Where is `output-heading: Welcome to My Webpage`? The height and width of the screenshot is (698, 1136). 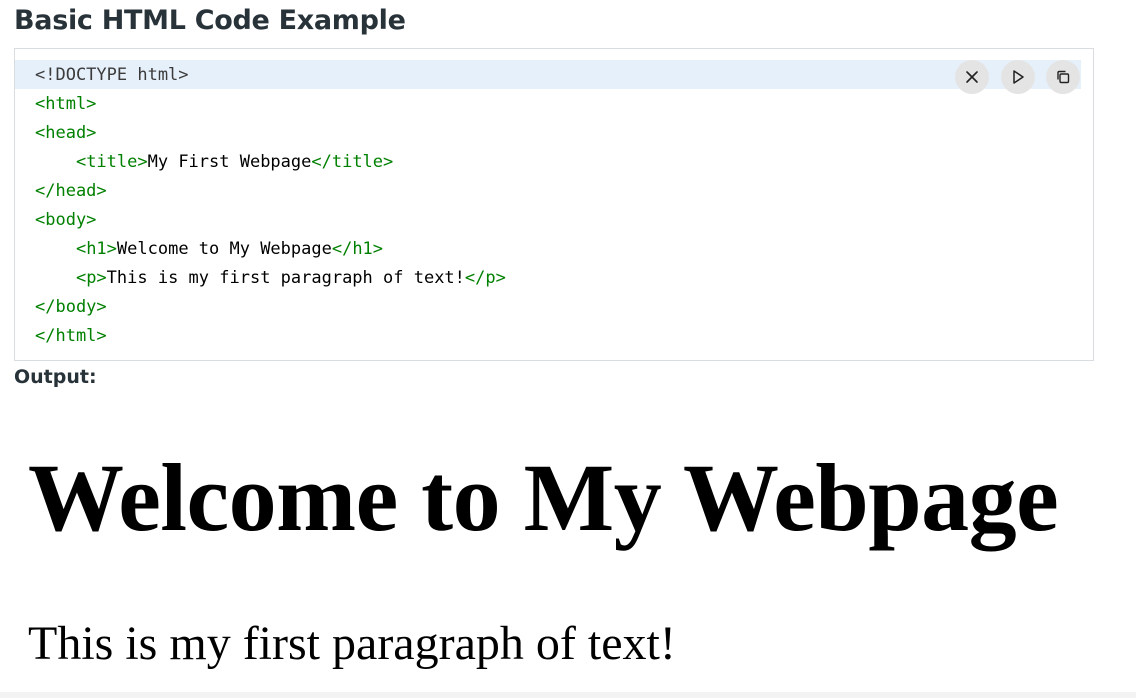
output-heading: Welcome to My Webpage is located at coordinates (543, 497).